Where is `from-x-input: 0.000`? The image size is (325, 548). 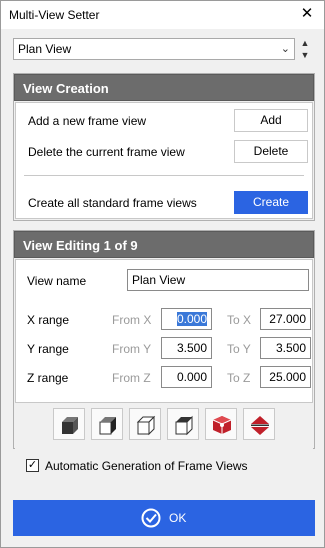
from-x-input: 0.000 is located at coordinates (186, 319).